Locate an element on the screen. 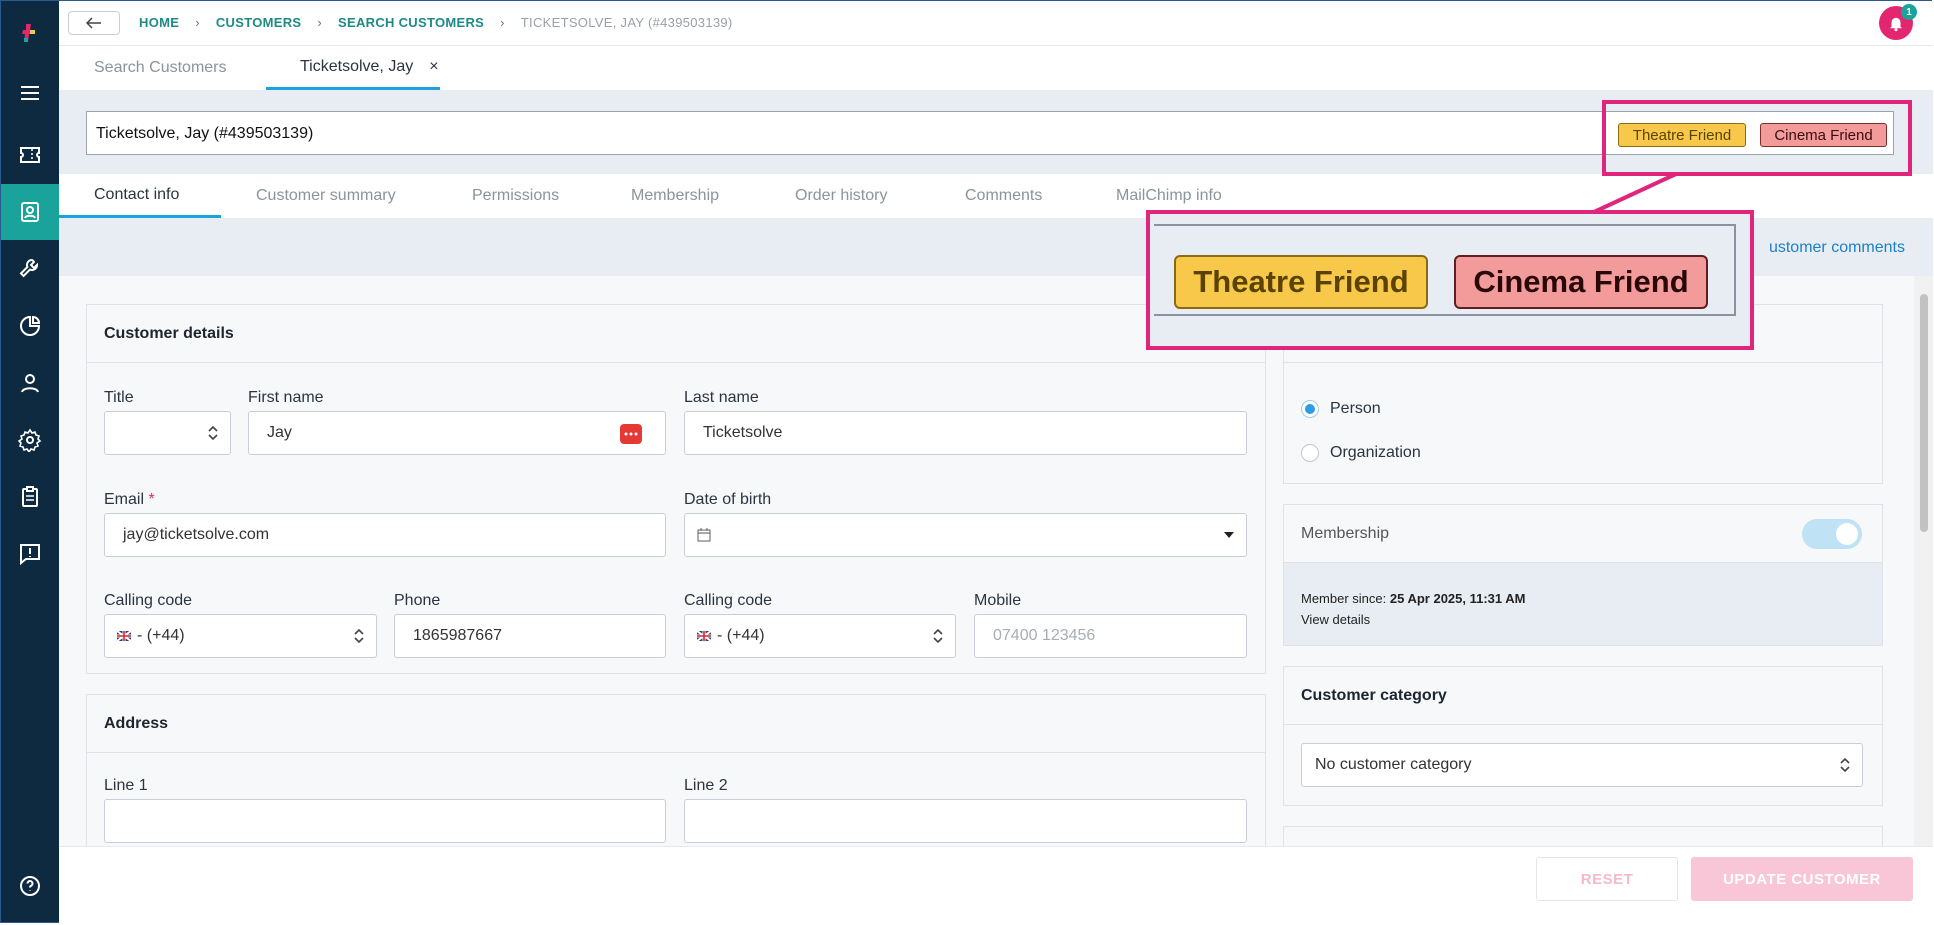 This screenshot has width=1934, height=925. gear-icon is located at coordinates (30, 440).